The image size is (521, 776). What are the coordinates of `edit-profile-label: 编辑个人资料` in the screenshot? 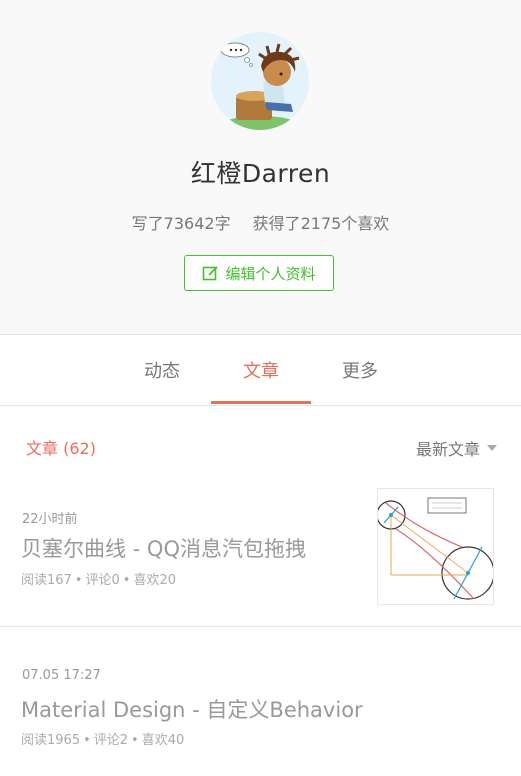 It's located at (270, 273).